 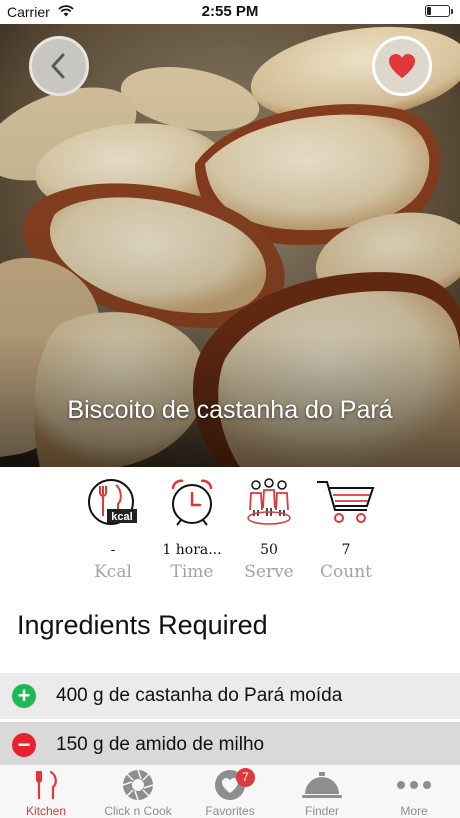 I want to click on stat-label: Time, so click(x=192, y=572).